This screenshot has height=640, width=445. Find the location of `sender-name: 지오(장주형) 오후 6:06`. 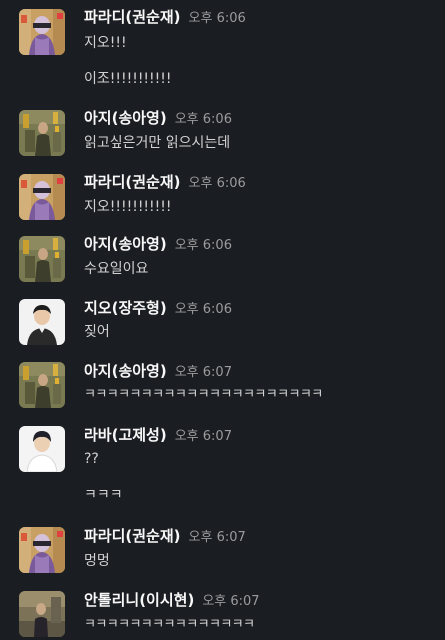

sender-name: 지오(장주형) 오후 6:06 is located at coordinates (158, 309).